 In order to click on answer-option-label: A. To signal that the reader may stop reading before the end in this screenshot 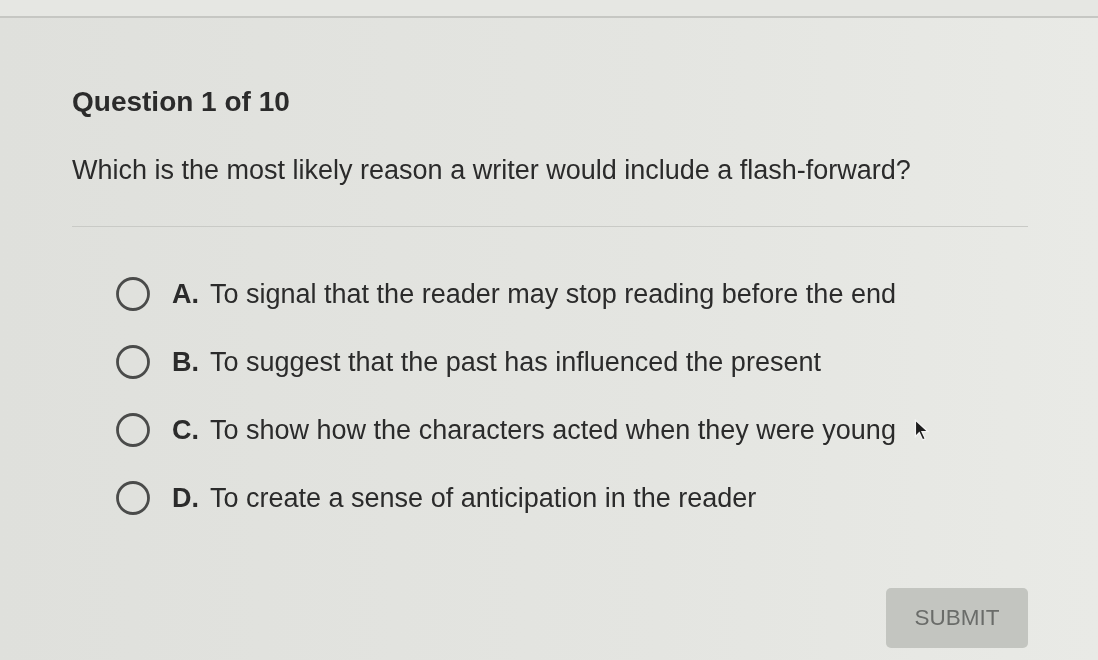, I will do `click(534, 294)`.